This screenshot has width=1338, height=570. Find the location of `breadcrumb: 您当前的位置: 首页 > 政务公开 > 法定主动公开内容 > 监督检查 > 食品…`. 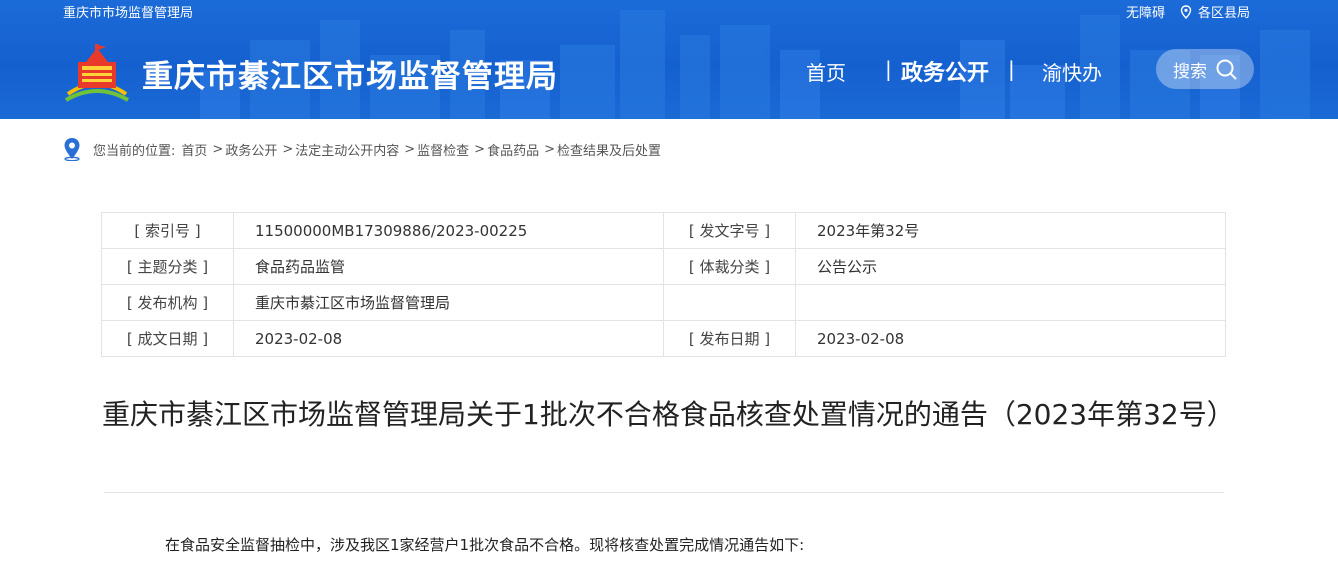

breadcrumb: 您当前的位置: 首页 > 政务公开 > 法定主动公开内容 > 监督检查 > 食品… is located at coordinates (361, 149).